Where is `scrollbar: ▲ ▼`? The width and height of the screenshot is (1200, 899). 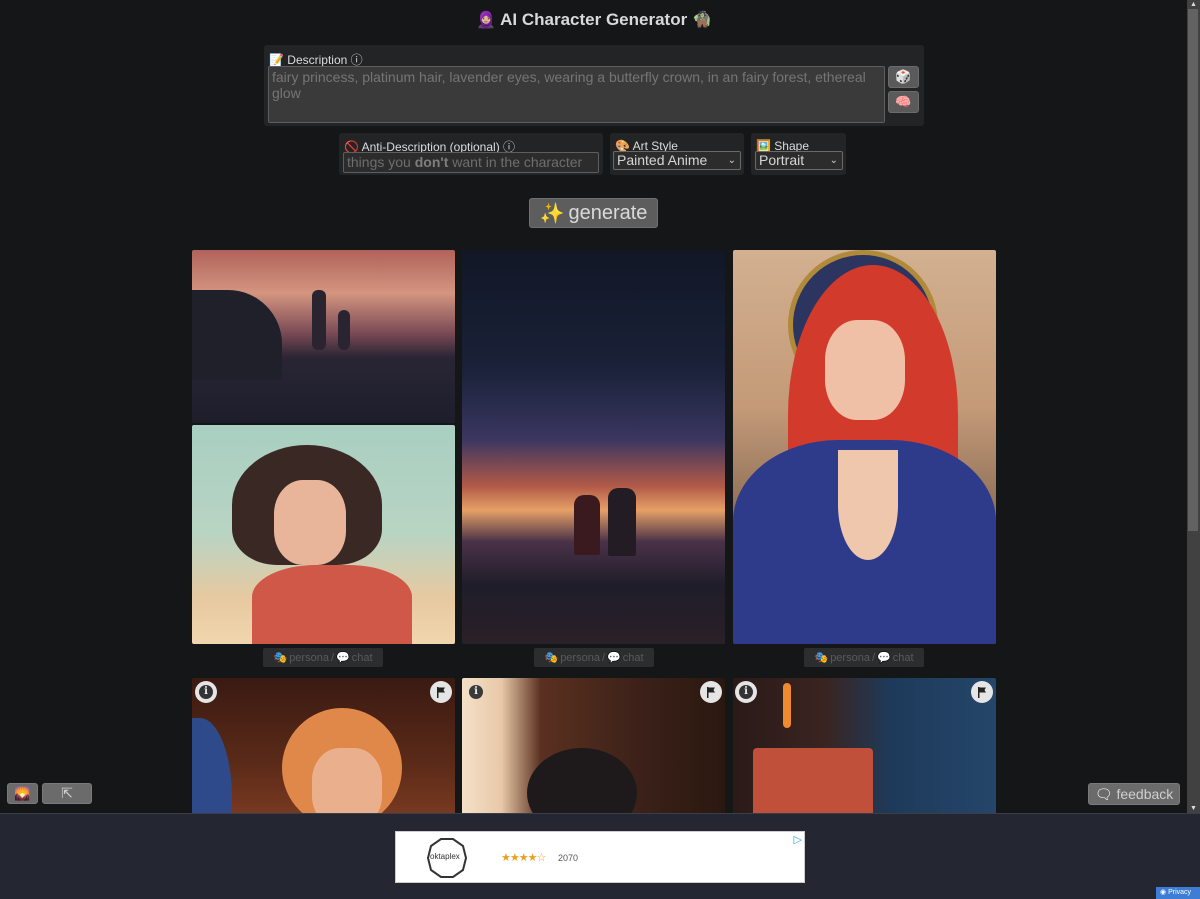
scrollbar: ▲ ▼ is located at coordinates (1193, 406).